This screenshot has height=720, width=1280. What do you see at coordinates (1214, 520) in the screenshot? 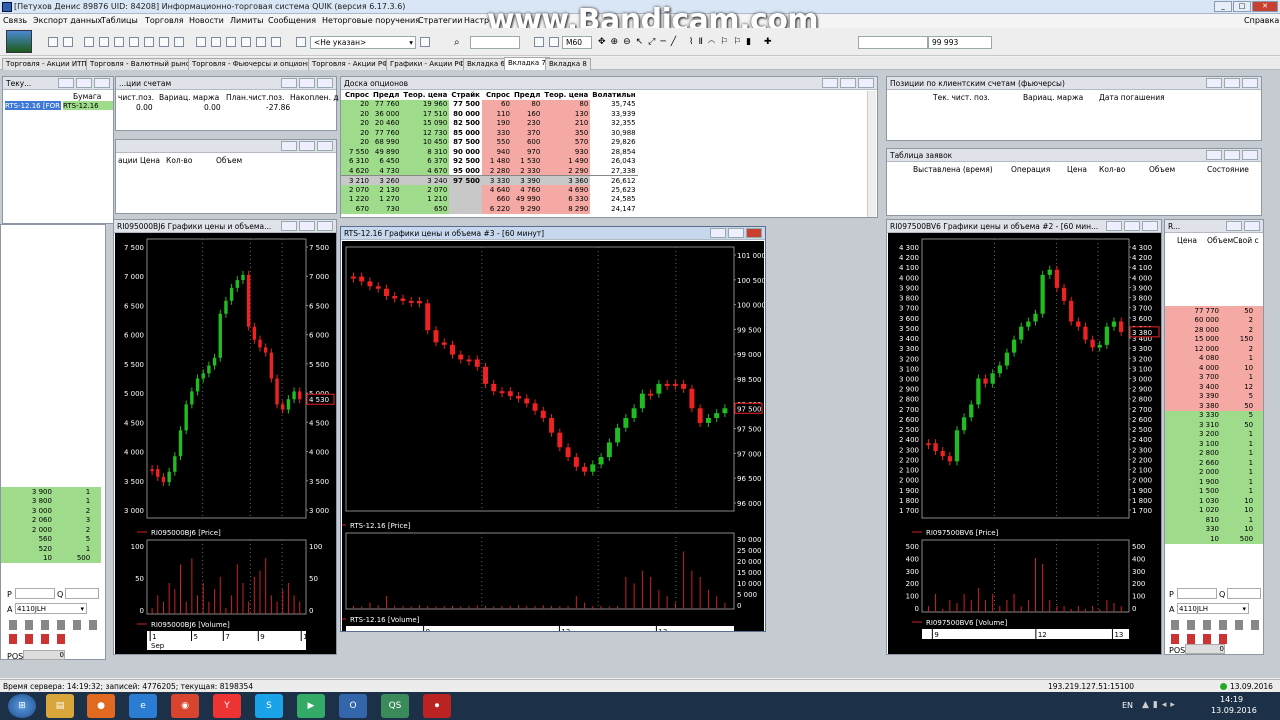
I see `orderbook-row: 810 1` at bounding box center [1214, 520].